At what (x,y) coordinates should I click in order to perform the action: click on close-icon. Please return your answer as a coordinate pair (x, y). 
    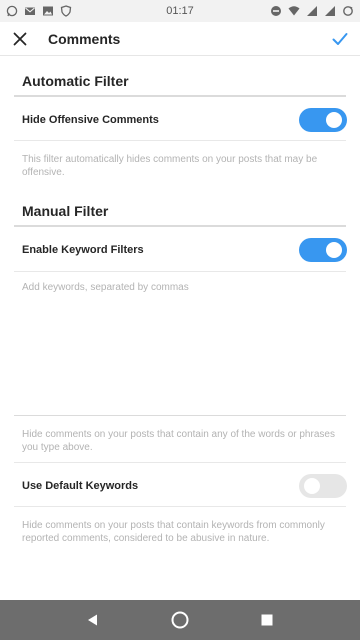
    Looking at the image, I should click on (20, 38).